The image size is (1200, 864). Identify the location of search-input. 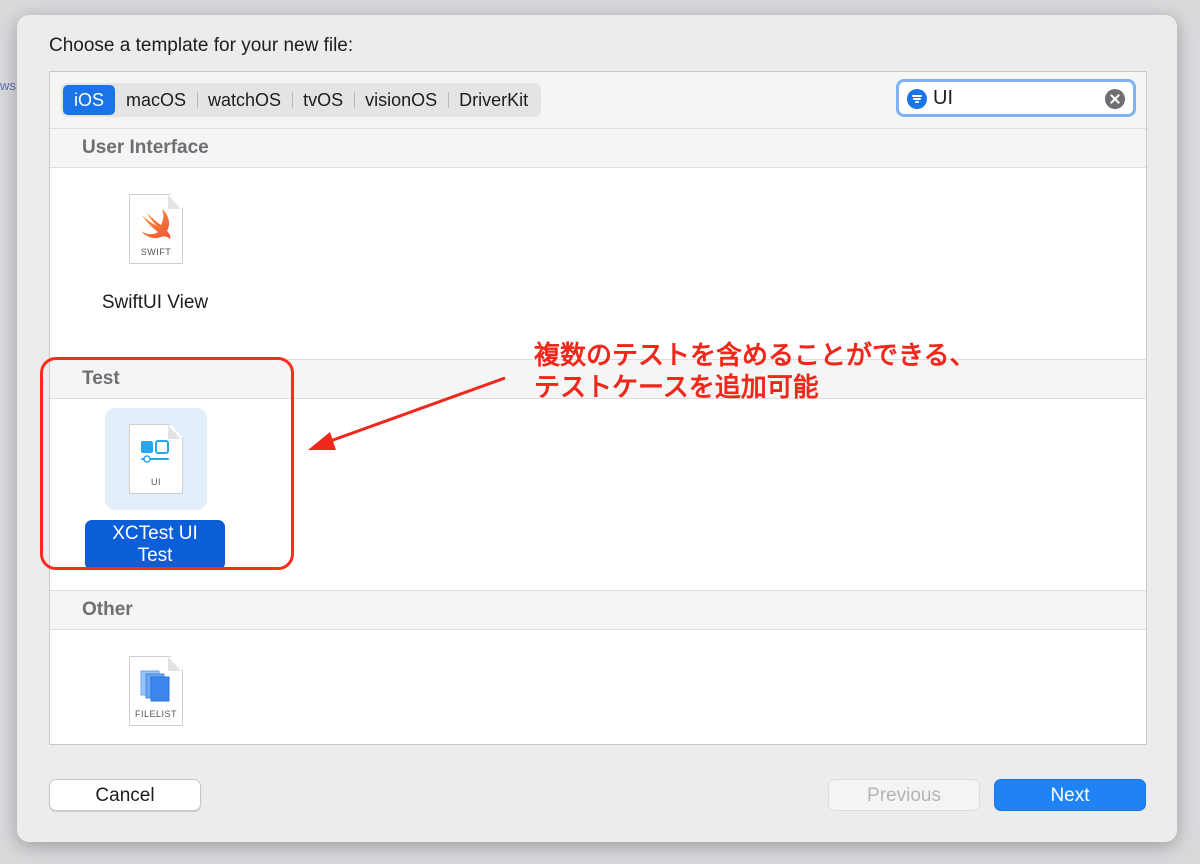
(1013, 98).